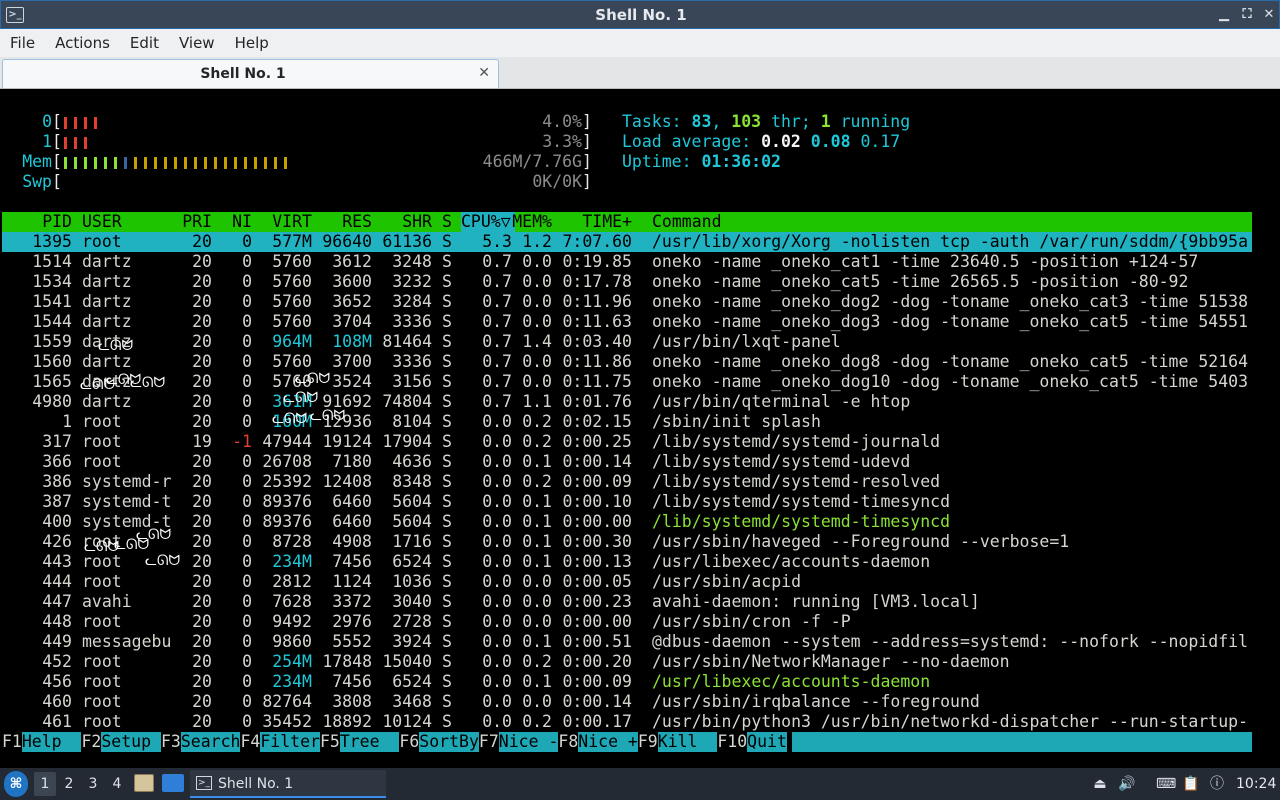  Describe the element at coordinates (1191, 784) in the screenshot. I see `clipboard-icon: 📋` at that location.